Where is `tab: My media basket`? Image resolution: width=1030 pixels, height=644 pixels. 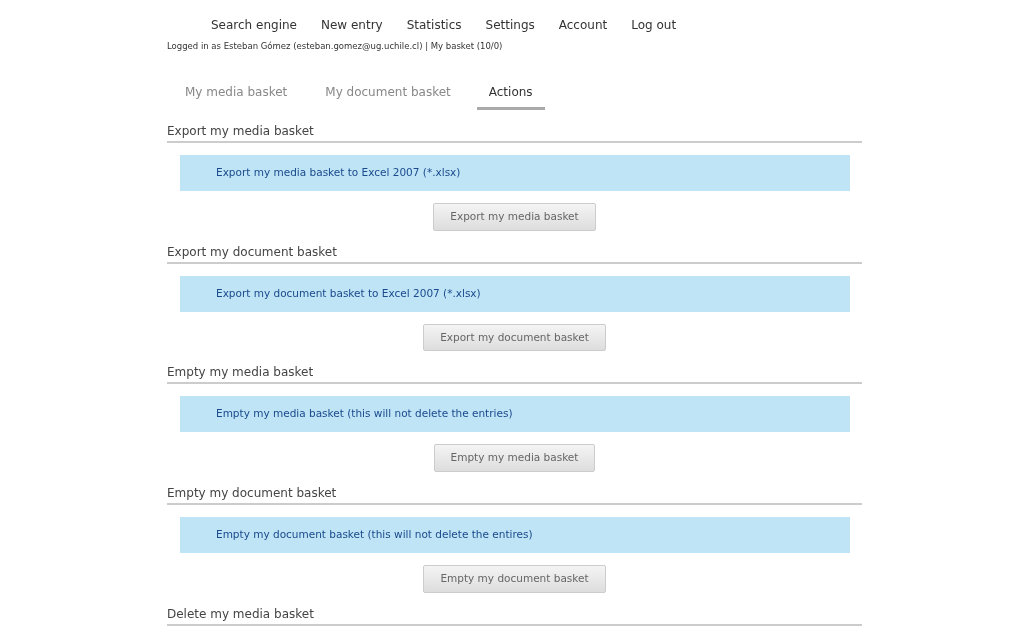 tab: My media basket is located at coordinates (236, 96).